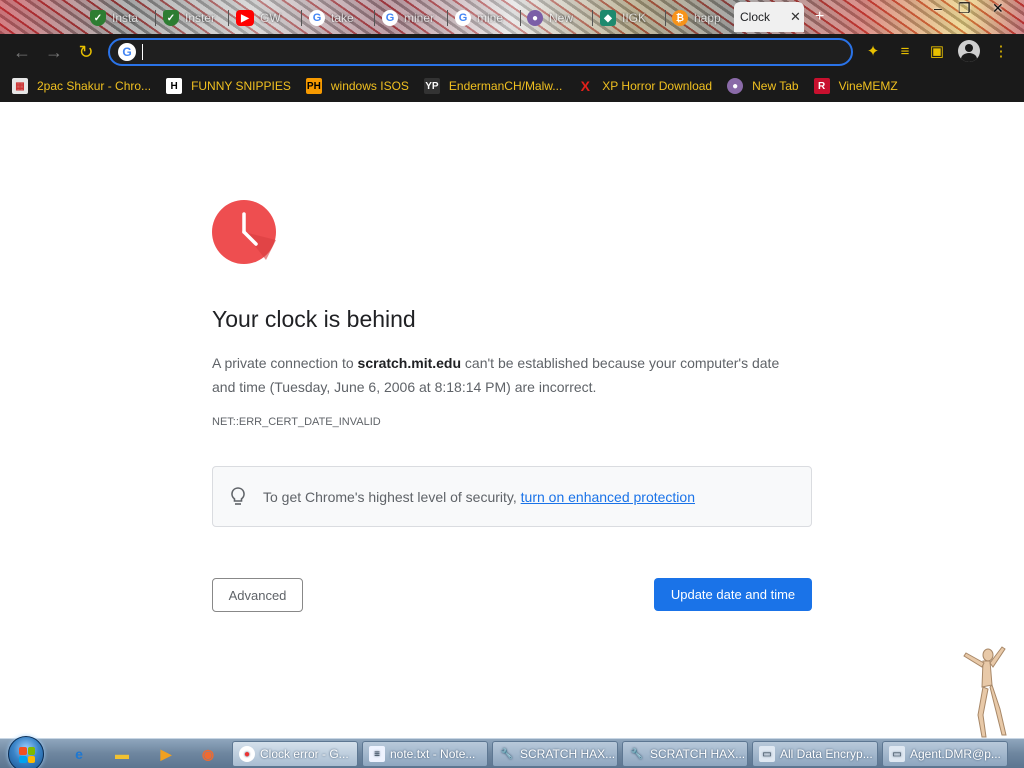  I want to click on desc-before: A private connection to, so click(285, 363).